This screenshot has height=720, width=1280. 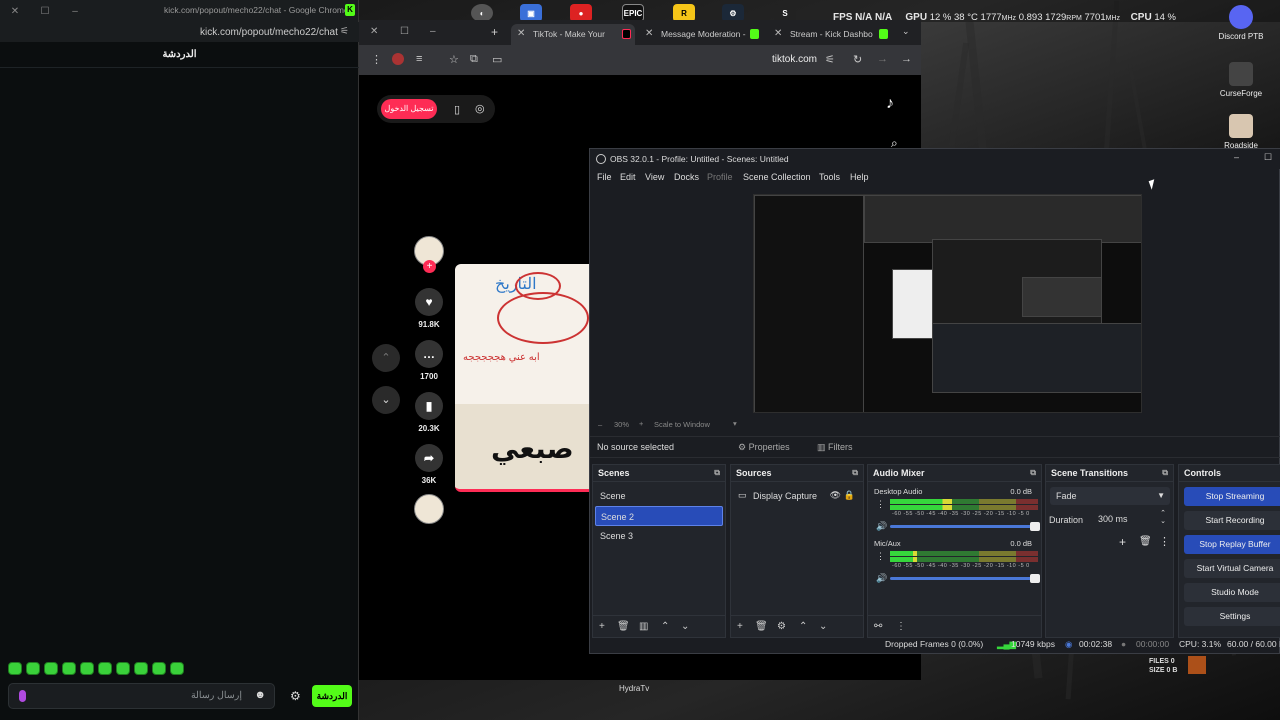 I want to click on back-arrow-icon: →, so click(x=906, y=59).